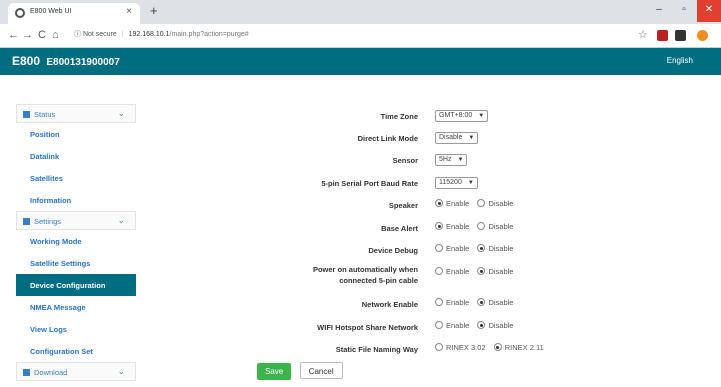  What do you see at coordinates (209, 34) in the screenshot?
I see `url-path: /main.php?action=purge#` at bounding box center [209, 34].